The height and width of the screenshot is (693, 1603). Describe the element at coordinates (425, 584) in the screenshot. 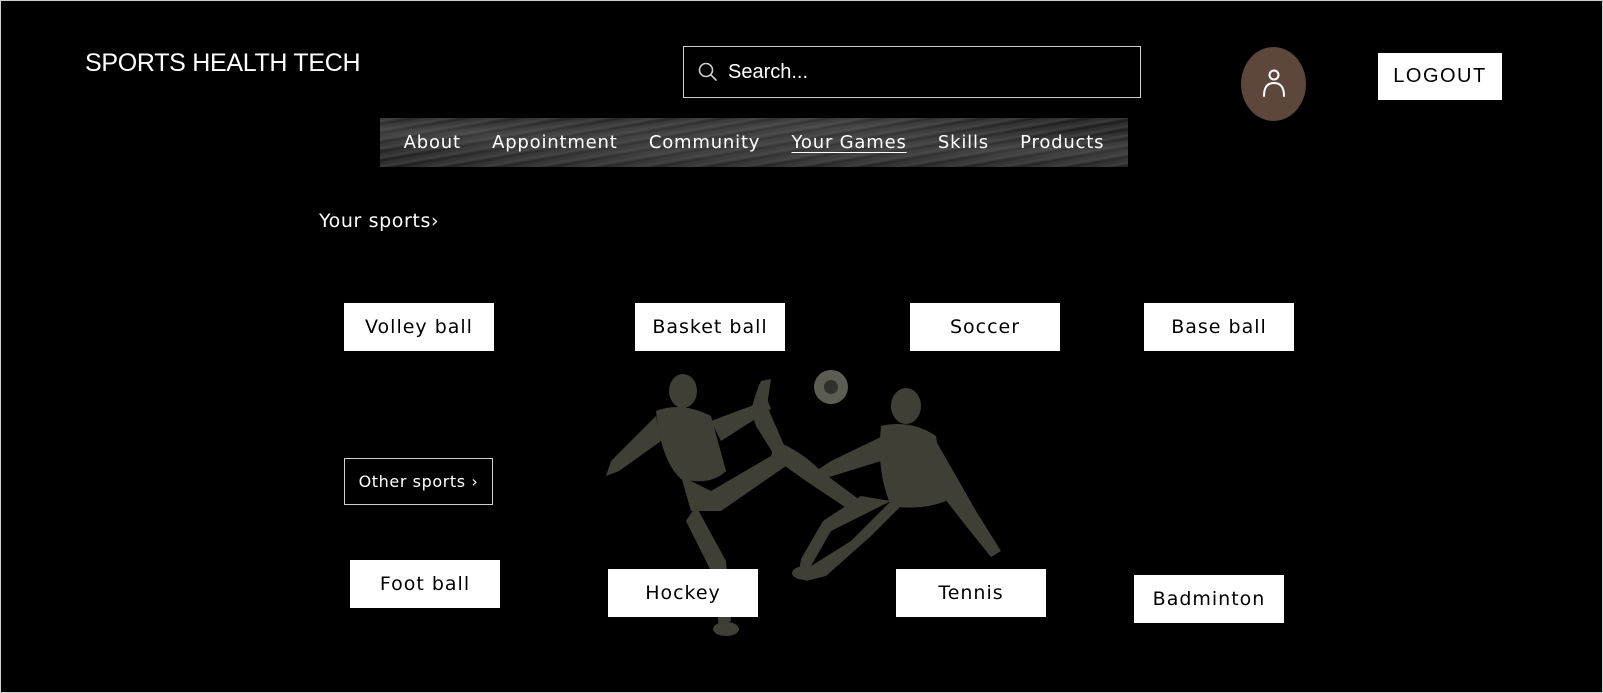

I see `sport-button-foot-ball: Foot ball` at that location.